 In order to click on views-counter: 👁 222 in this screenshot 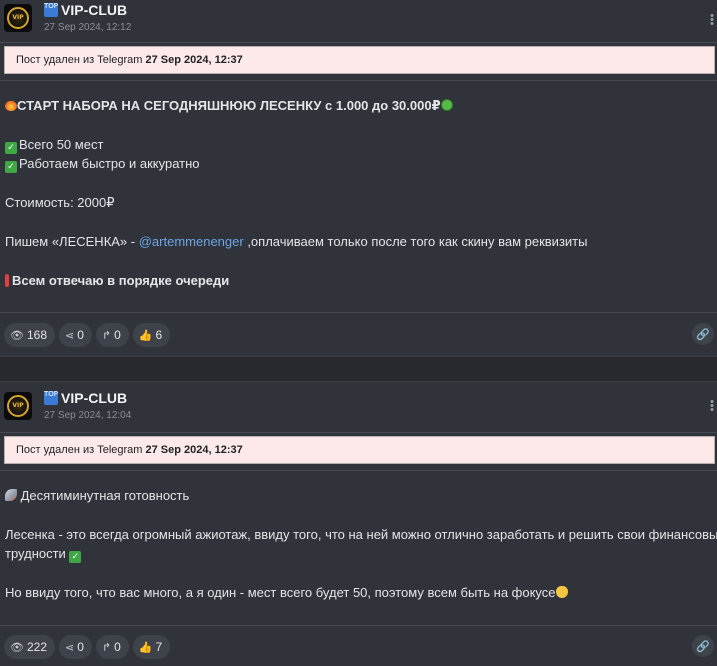, I will do `click(29, 647)`.